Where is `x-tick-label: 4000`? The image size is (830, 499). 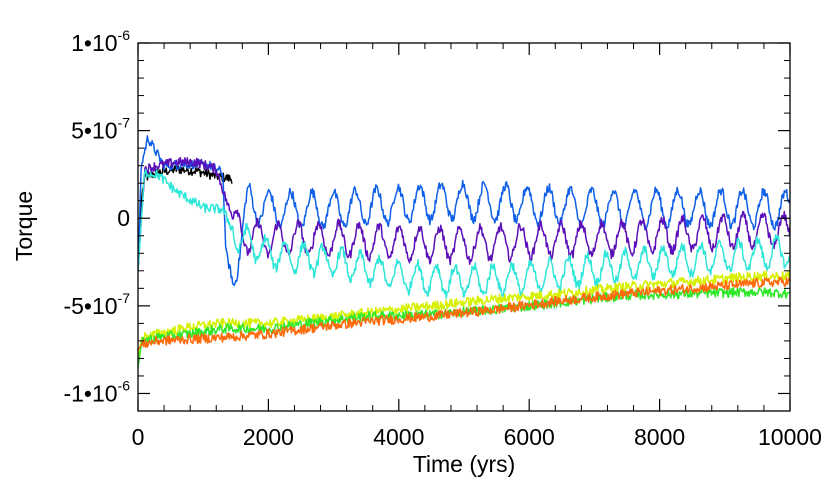
x-tick-label: 4000 is located at coordinates (398, 437).